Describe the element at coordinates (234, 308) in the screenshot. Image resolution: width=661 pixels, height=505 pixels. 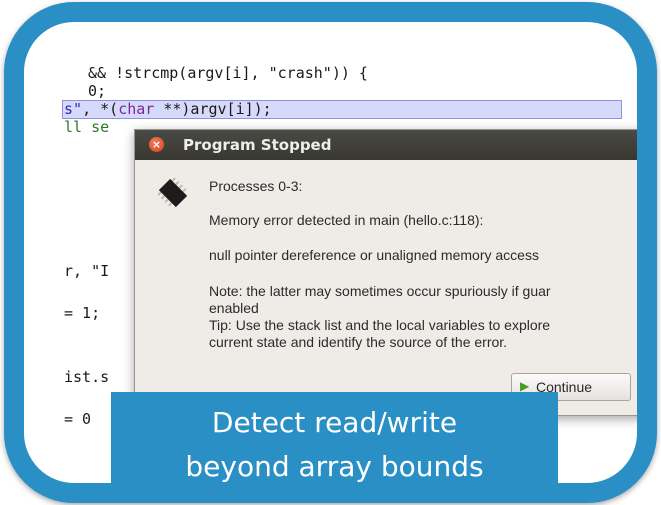
I see `dialog-note-cont: enabled` at that location.